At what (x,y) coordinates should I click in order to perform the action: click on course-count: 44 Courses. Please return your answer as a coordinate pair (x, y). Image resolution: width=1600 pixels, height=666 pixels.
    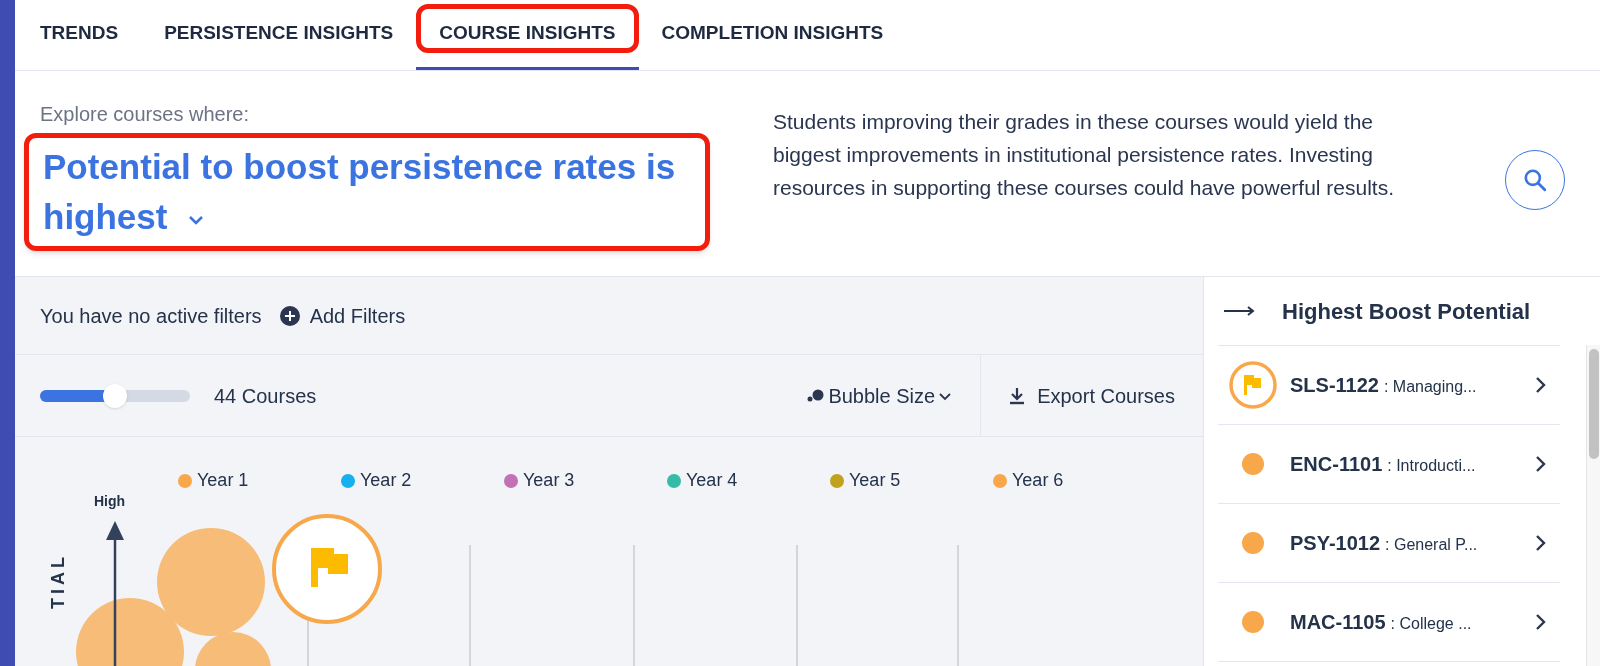
    Looking at the image, I should click on (265, 396).